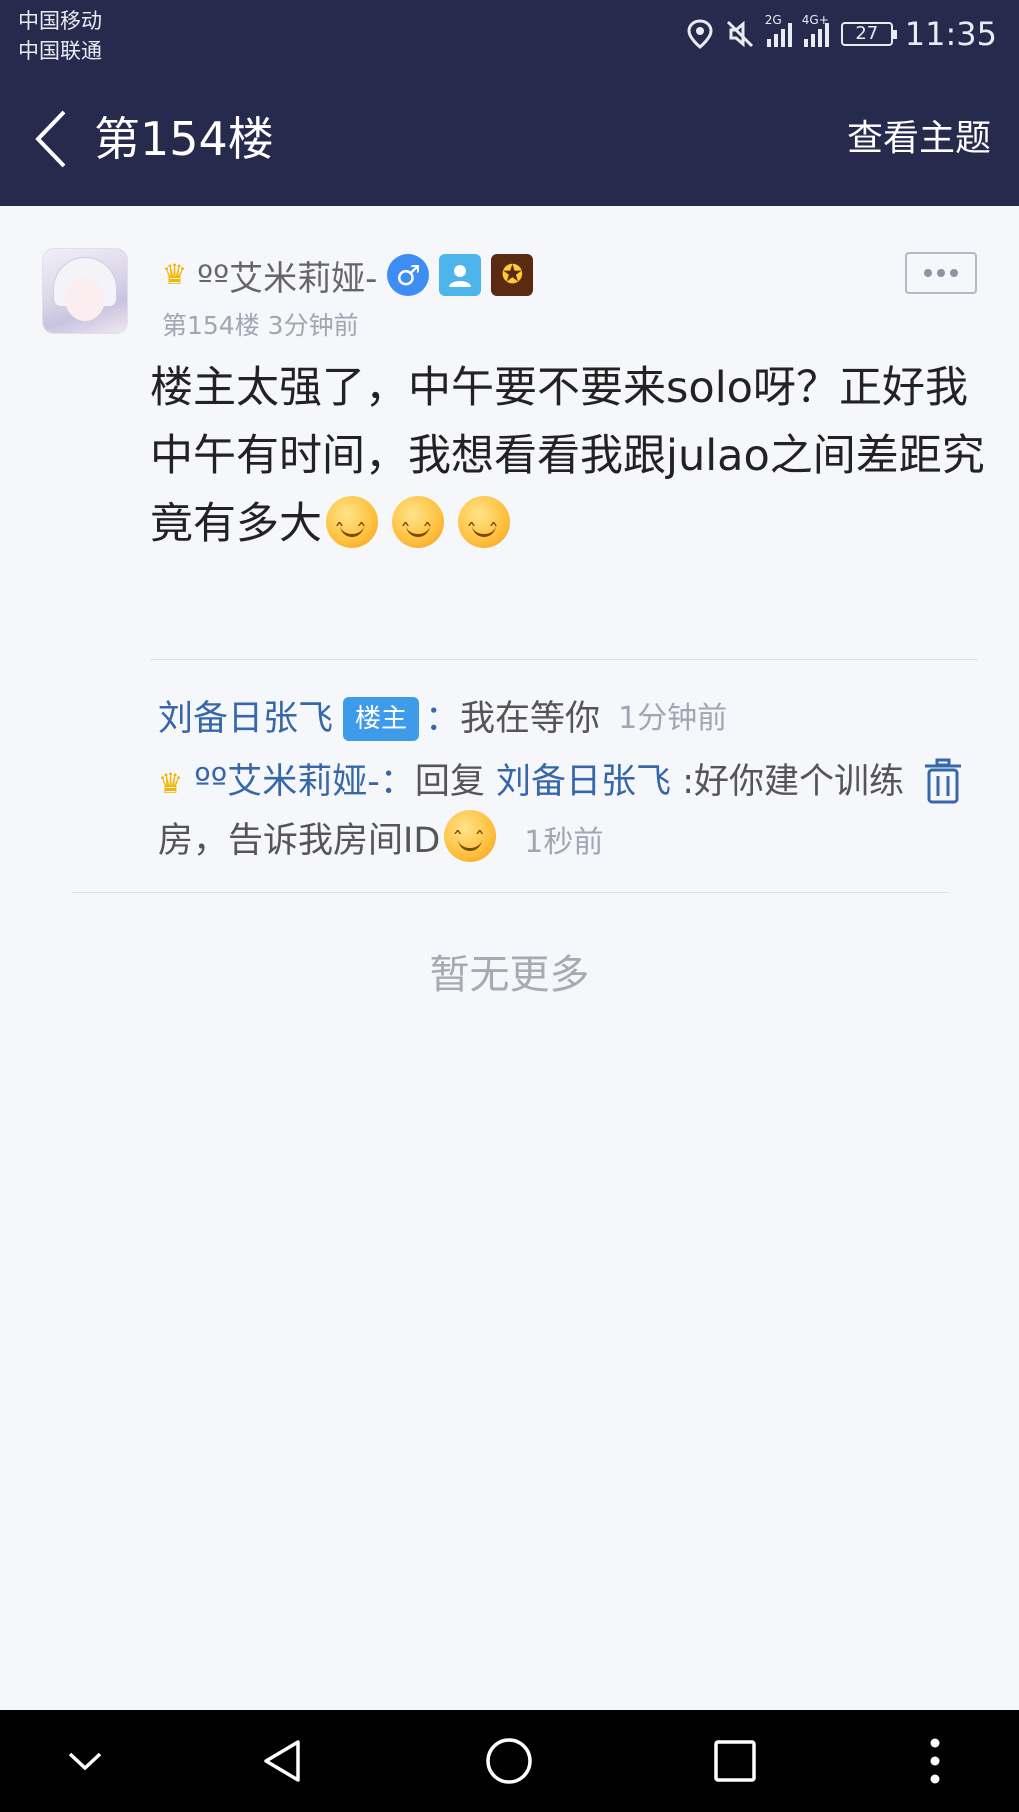 The width and height of the screenshot is (1019, 1812). I want to click on reply-time: 1秒前, so click(564, 842).